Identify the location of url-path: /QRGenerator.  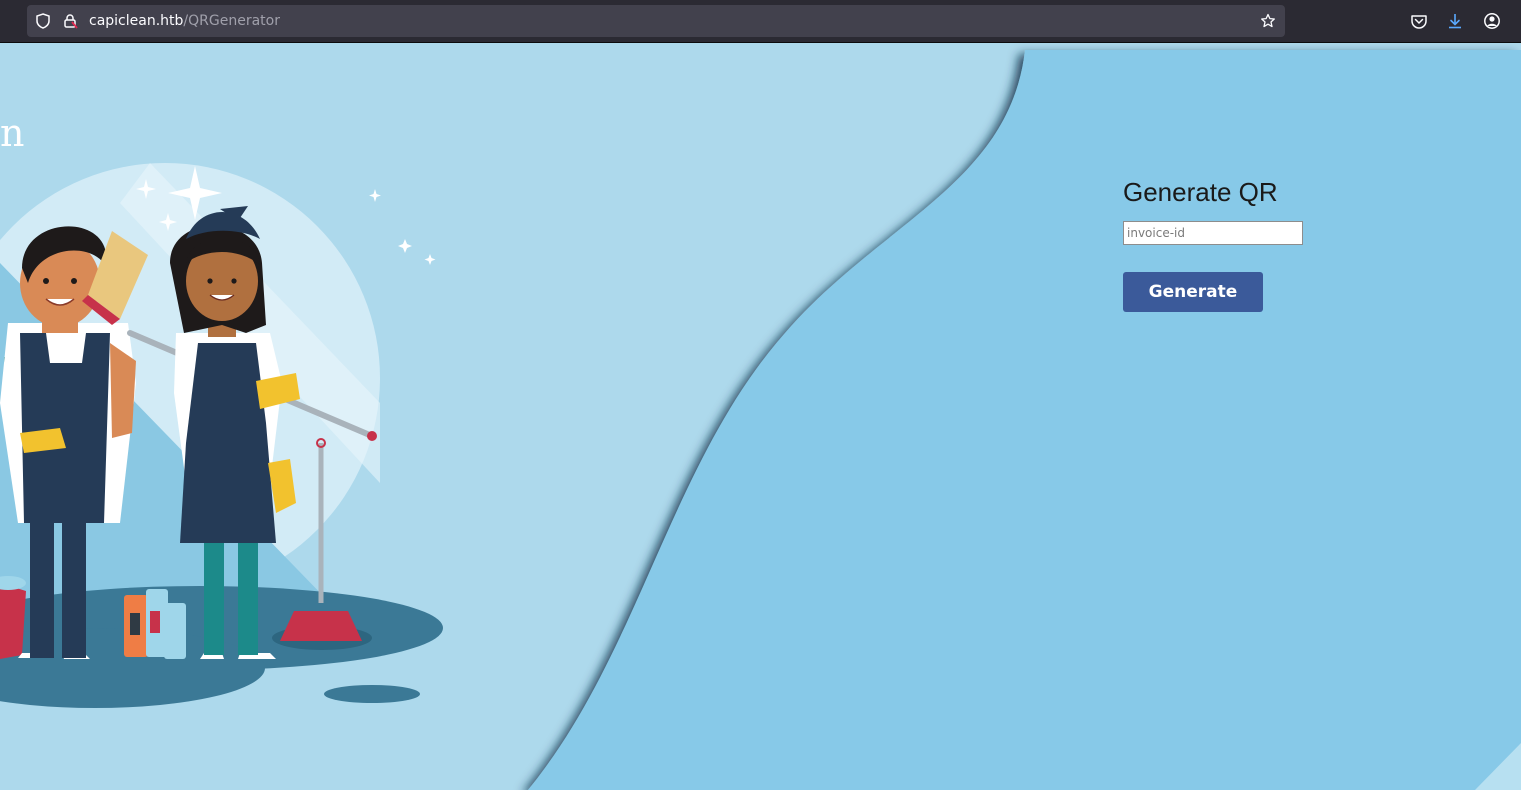
(231, 21).